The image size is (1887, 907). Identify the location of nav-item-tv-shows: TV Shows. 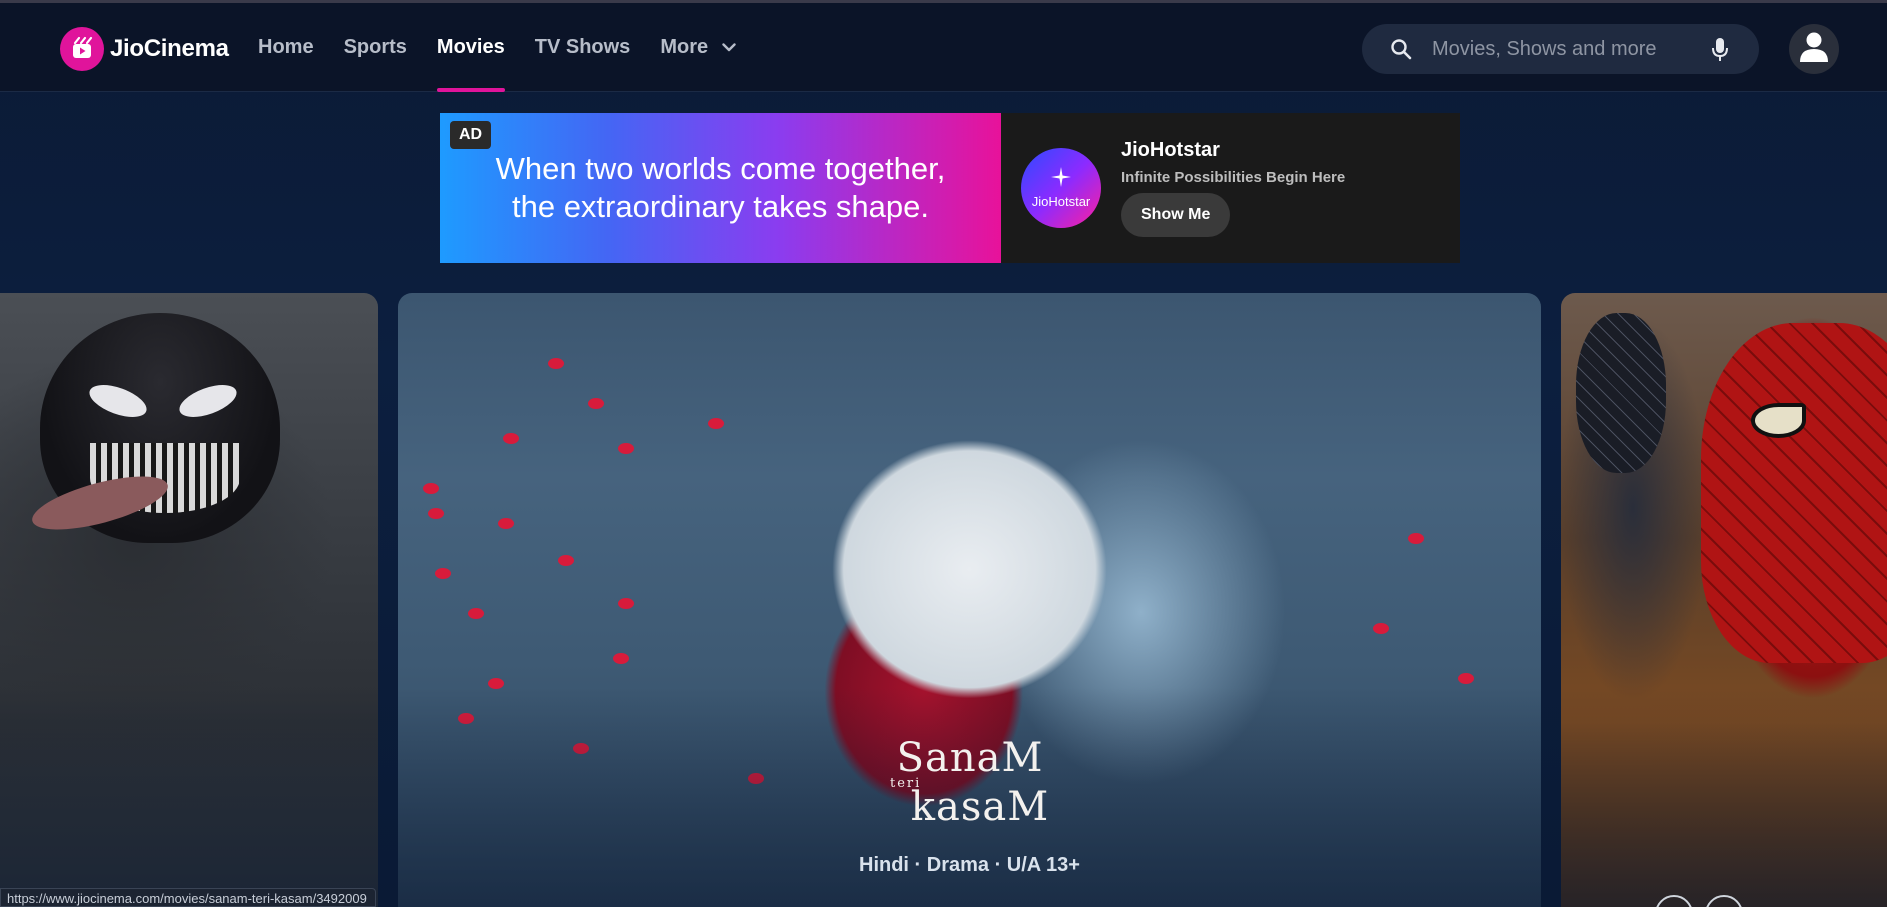
(583, 47).